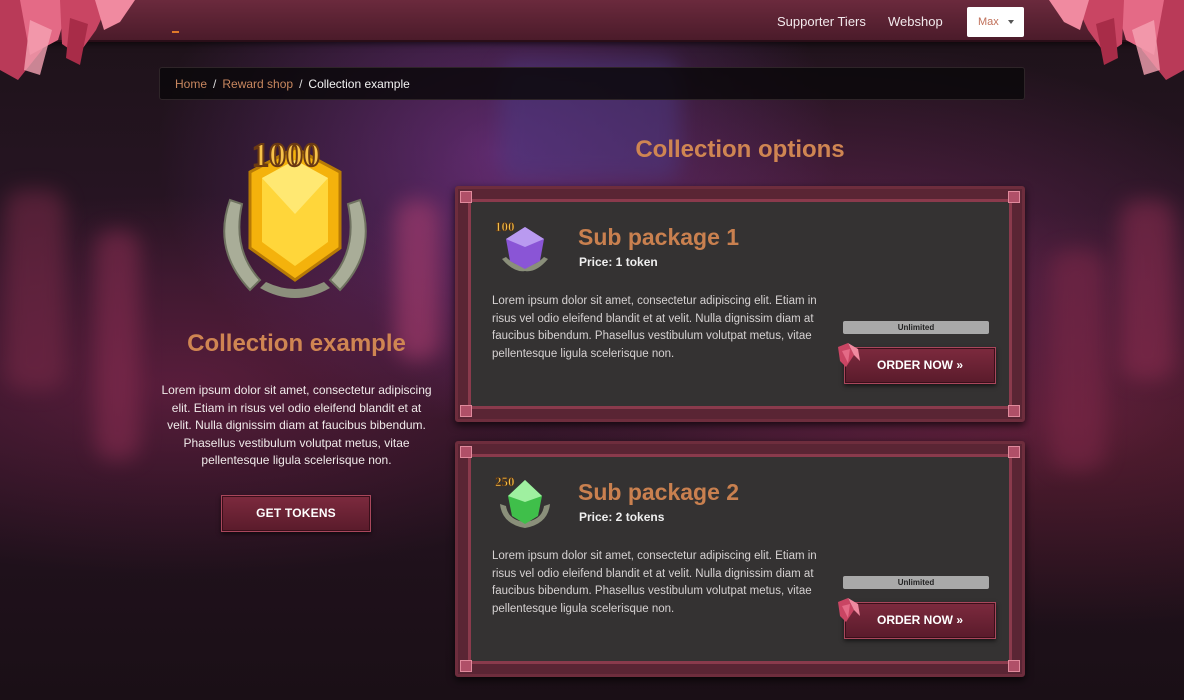 The height and width of the screenshot is (700, 1184). Describe the element at coordinates (296, 343) in the screenshot. I see `collection-title: Collection example` at that location.